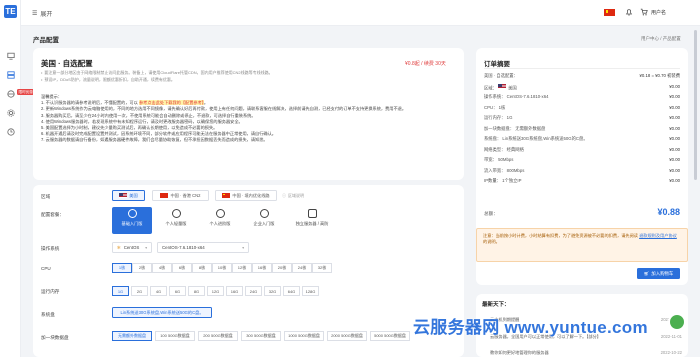 The width and height of the screenshot is (700, 357). I want to click on tier-basic: 基础入门版, so click(132, 220).